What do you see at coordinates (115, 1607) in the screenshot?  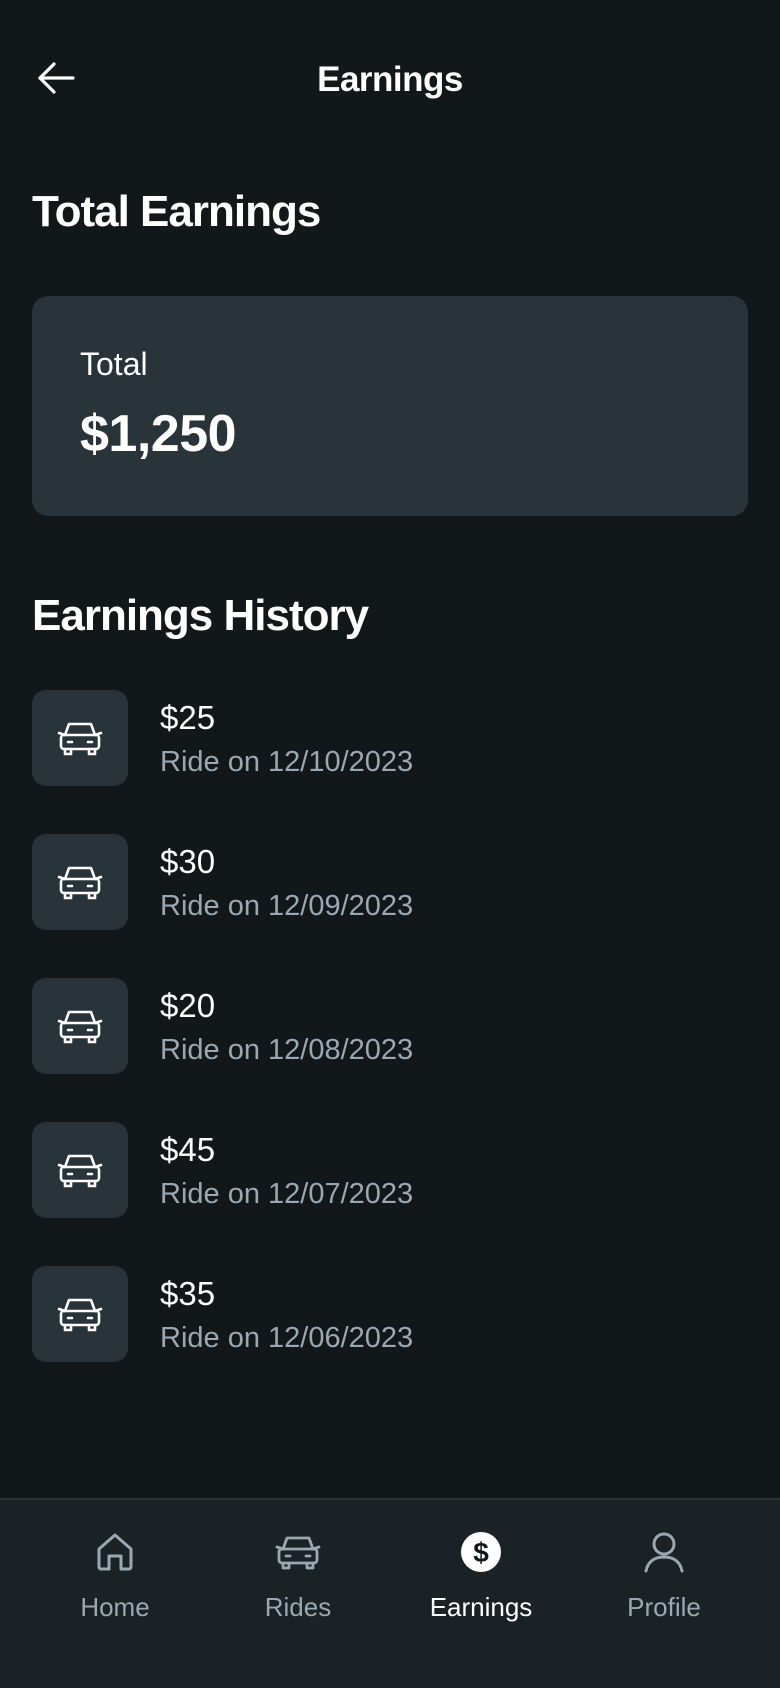 I see `nav-label-home: Home` at bounding box center [115, 1607].